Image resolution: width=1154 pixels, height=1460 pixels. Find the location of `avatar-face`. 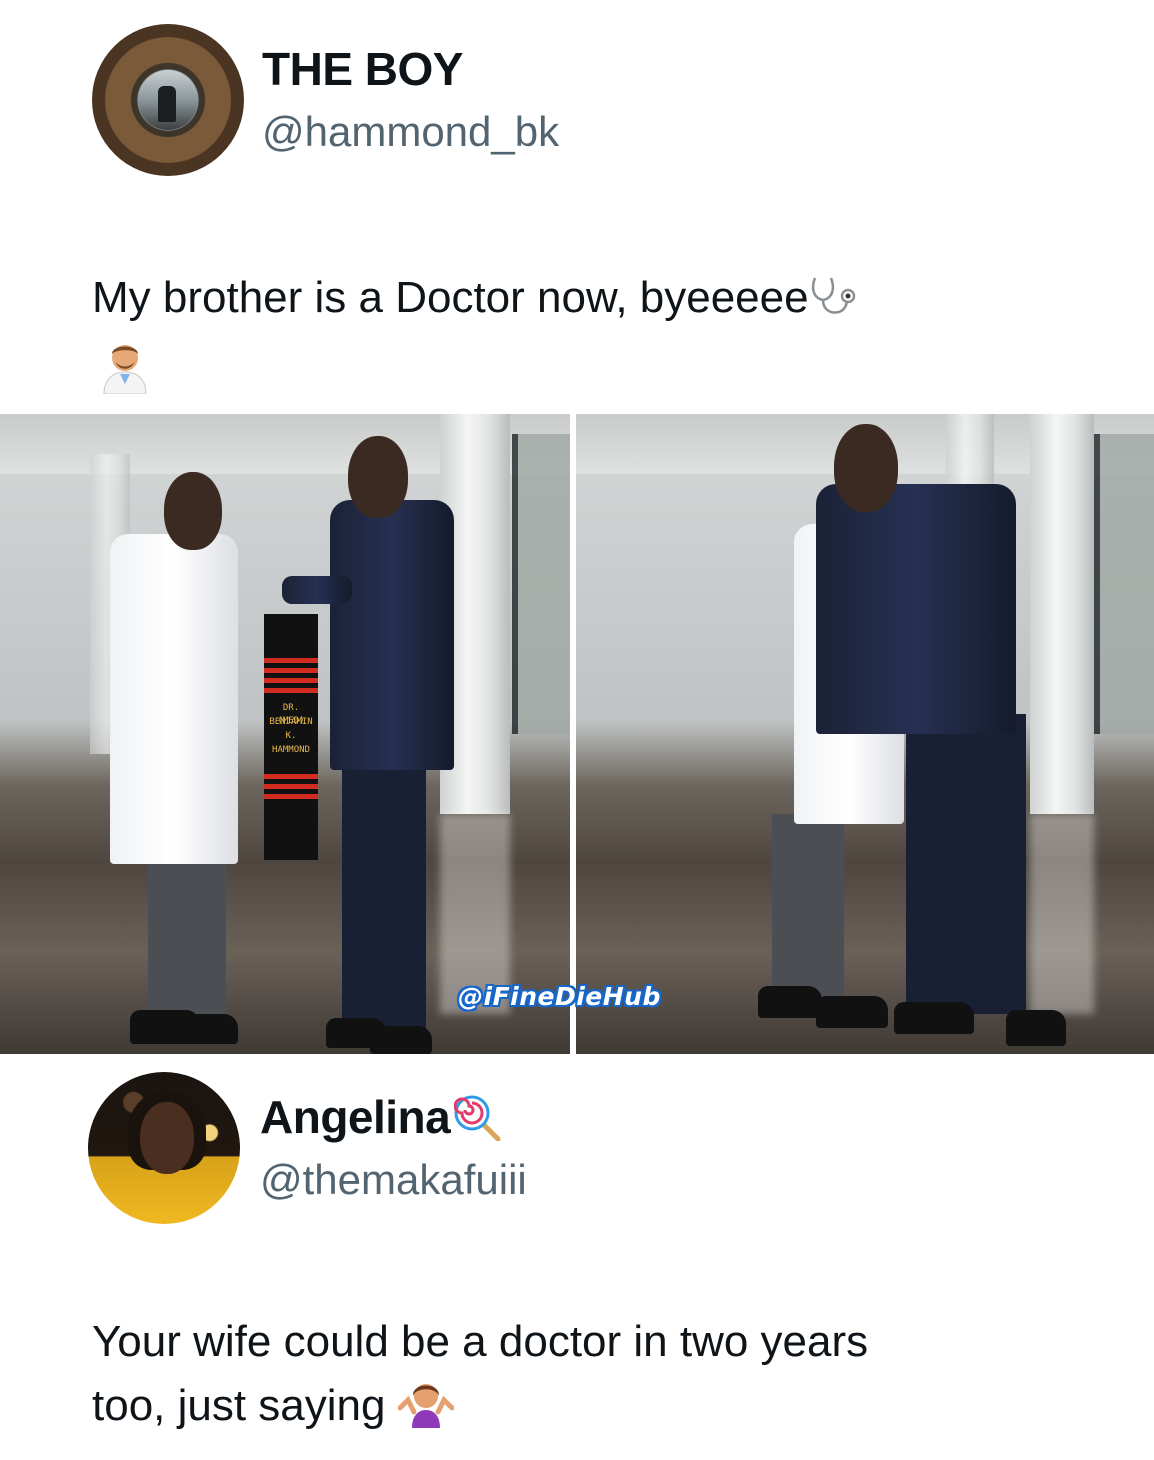

avatar-face is located at coordinates (167, 1138).